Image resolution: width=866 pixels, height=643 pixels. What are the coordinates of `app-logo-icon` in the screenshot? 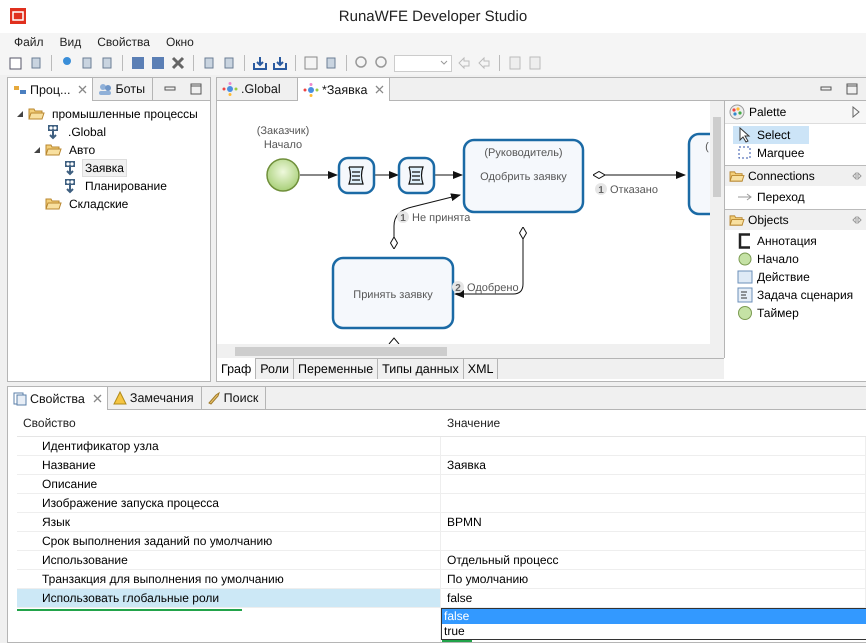 It's located at (18, 16).